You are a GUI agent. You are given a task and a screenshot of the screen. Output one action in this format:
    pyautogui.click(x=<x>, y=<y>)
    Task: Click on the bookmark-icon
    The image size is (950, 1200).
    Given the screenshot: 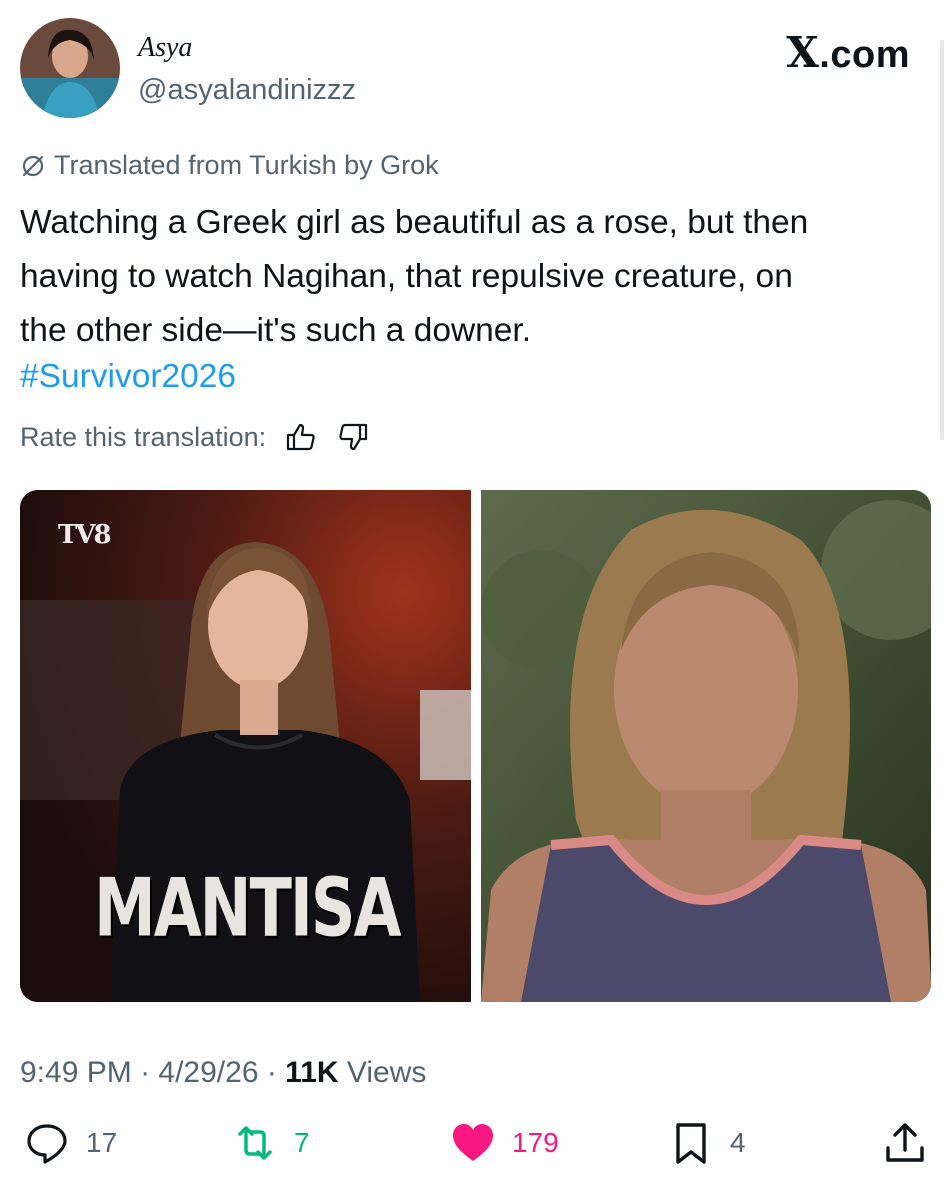 What is the action you would take?
    pyautogui.click(x=691, y=1143)
    